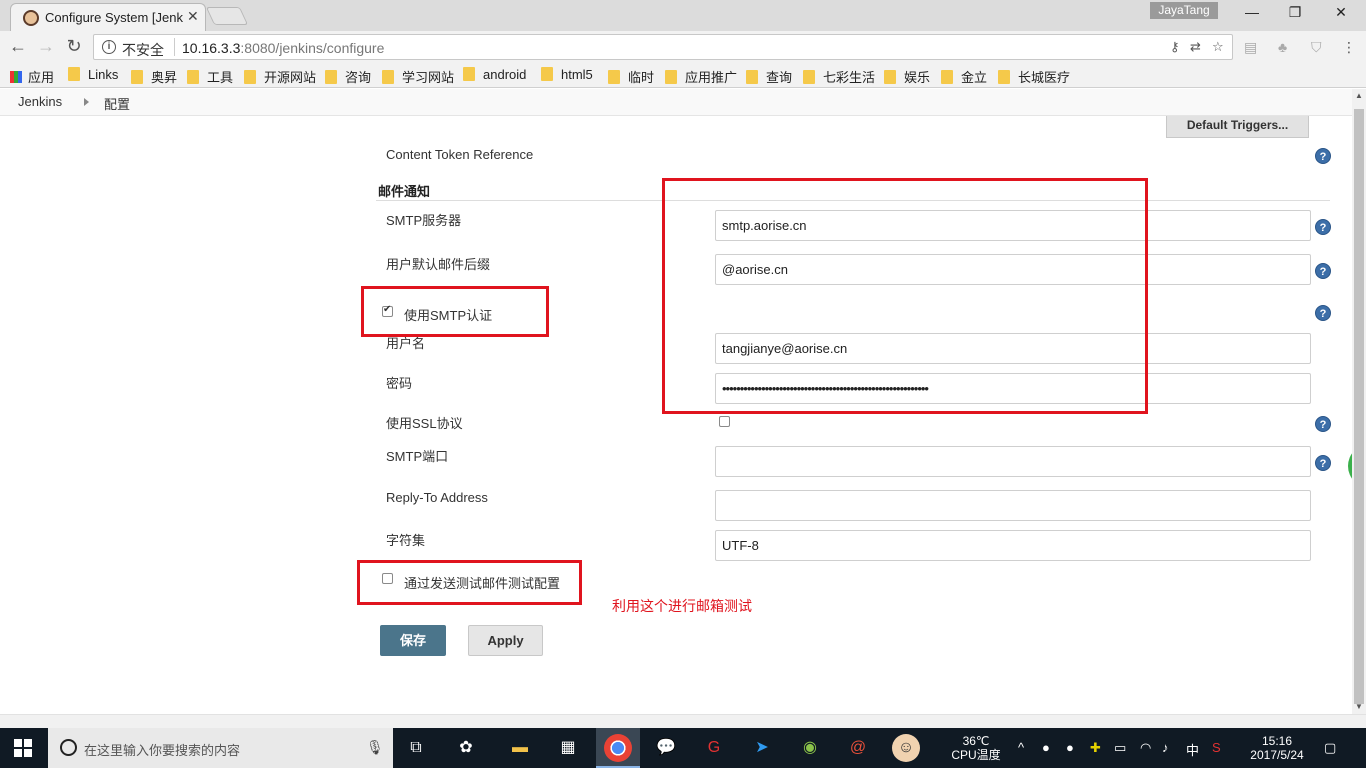 This screenshot has height=768, width=1366. I want to click on extension-tree-icon: ♣, so click(1282, 47).